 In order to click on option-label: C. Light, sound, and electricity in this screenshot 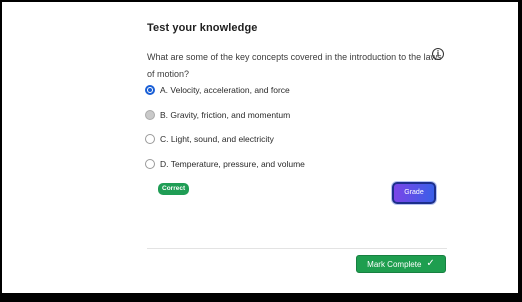, I will do `click(217, 139)`.